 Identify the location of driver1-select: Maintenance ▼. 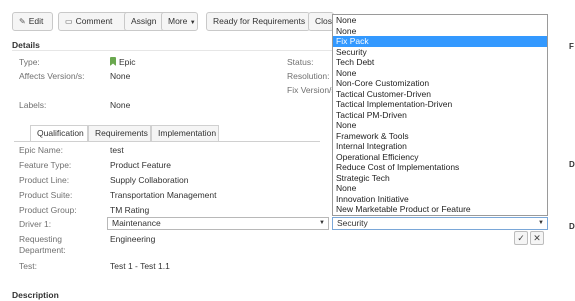
(218, 223).